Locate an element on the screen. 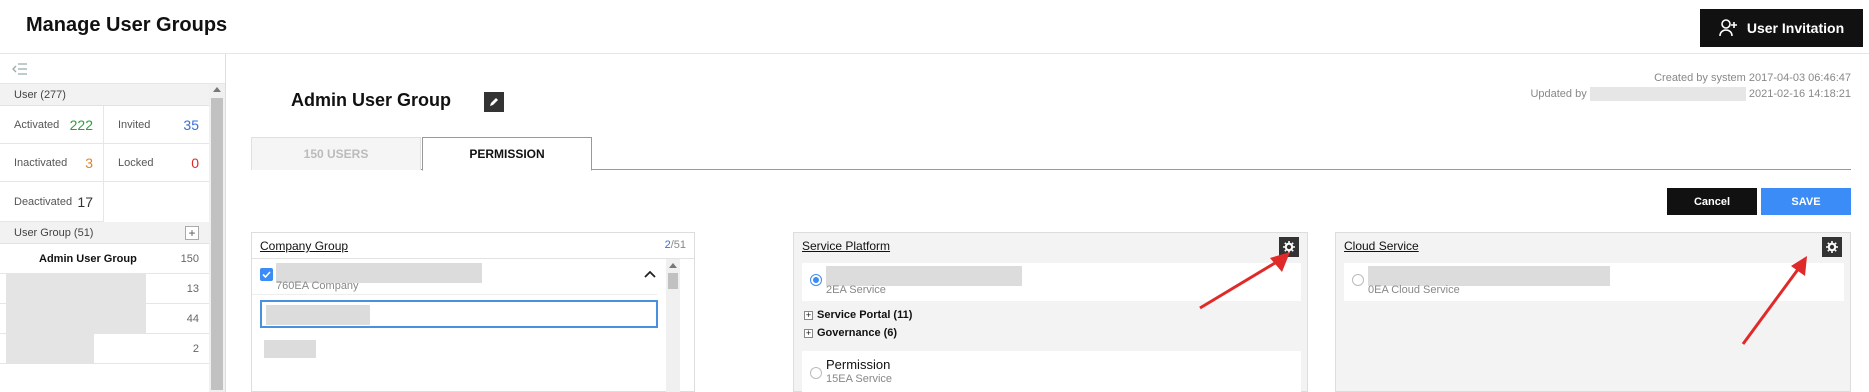 The height and width of the screenshot is (392, 1869). user-invitation-label: User Invitation is located at coordinates (1795, 28).